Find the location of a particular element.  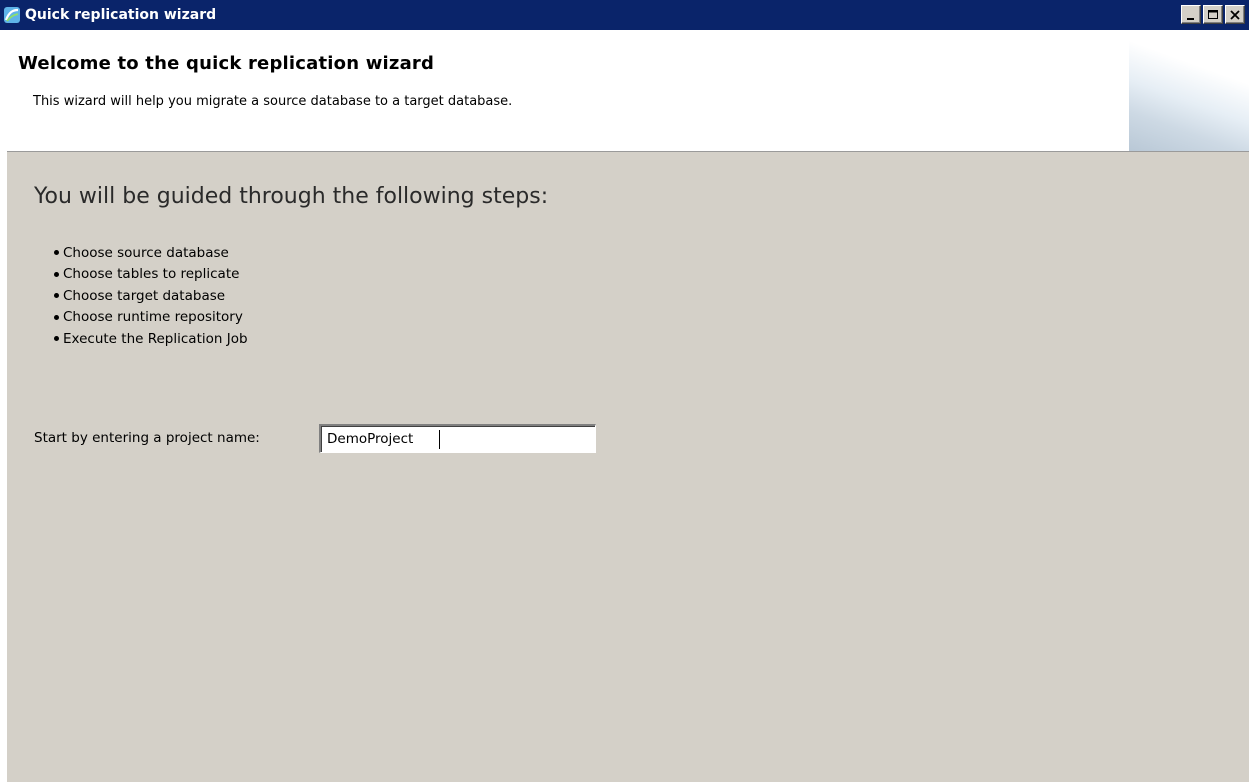

step-label: Choose runtime repository is located at coordinates (153, 317).